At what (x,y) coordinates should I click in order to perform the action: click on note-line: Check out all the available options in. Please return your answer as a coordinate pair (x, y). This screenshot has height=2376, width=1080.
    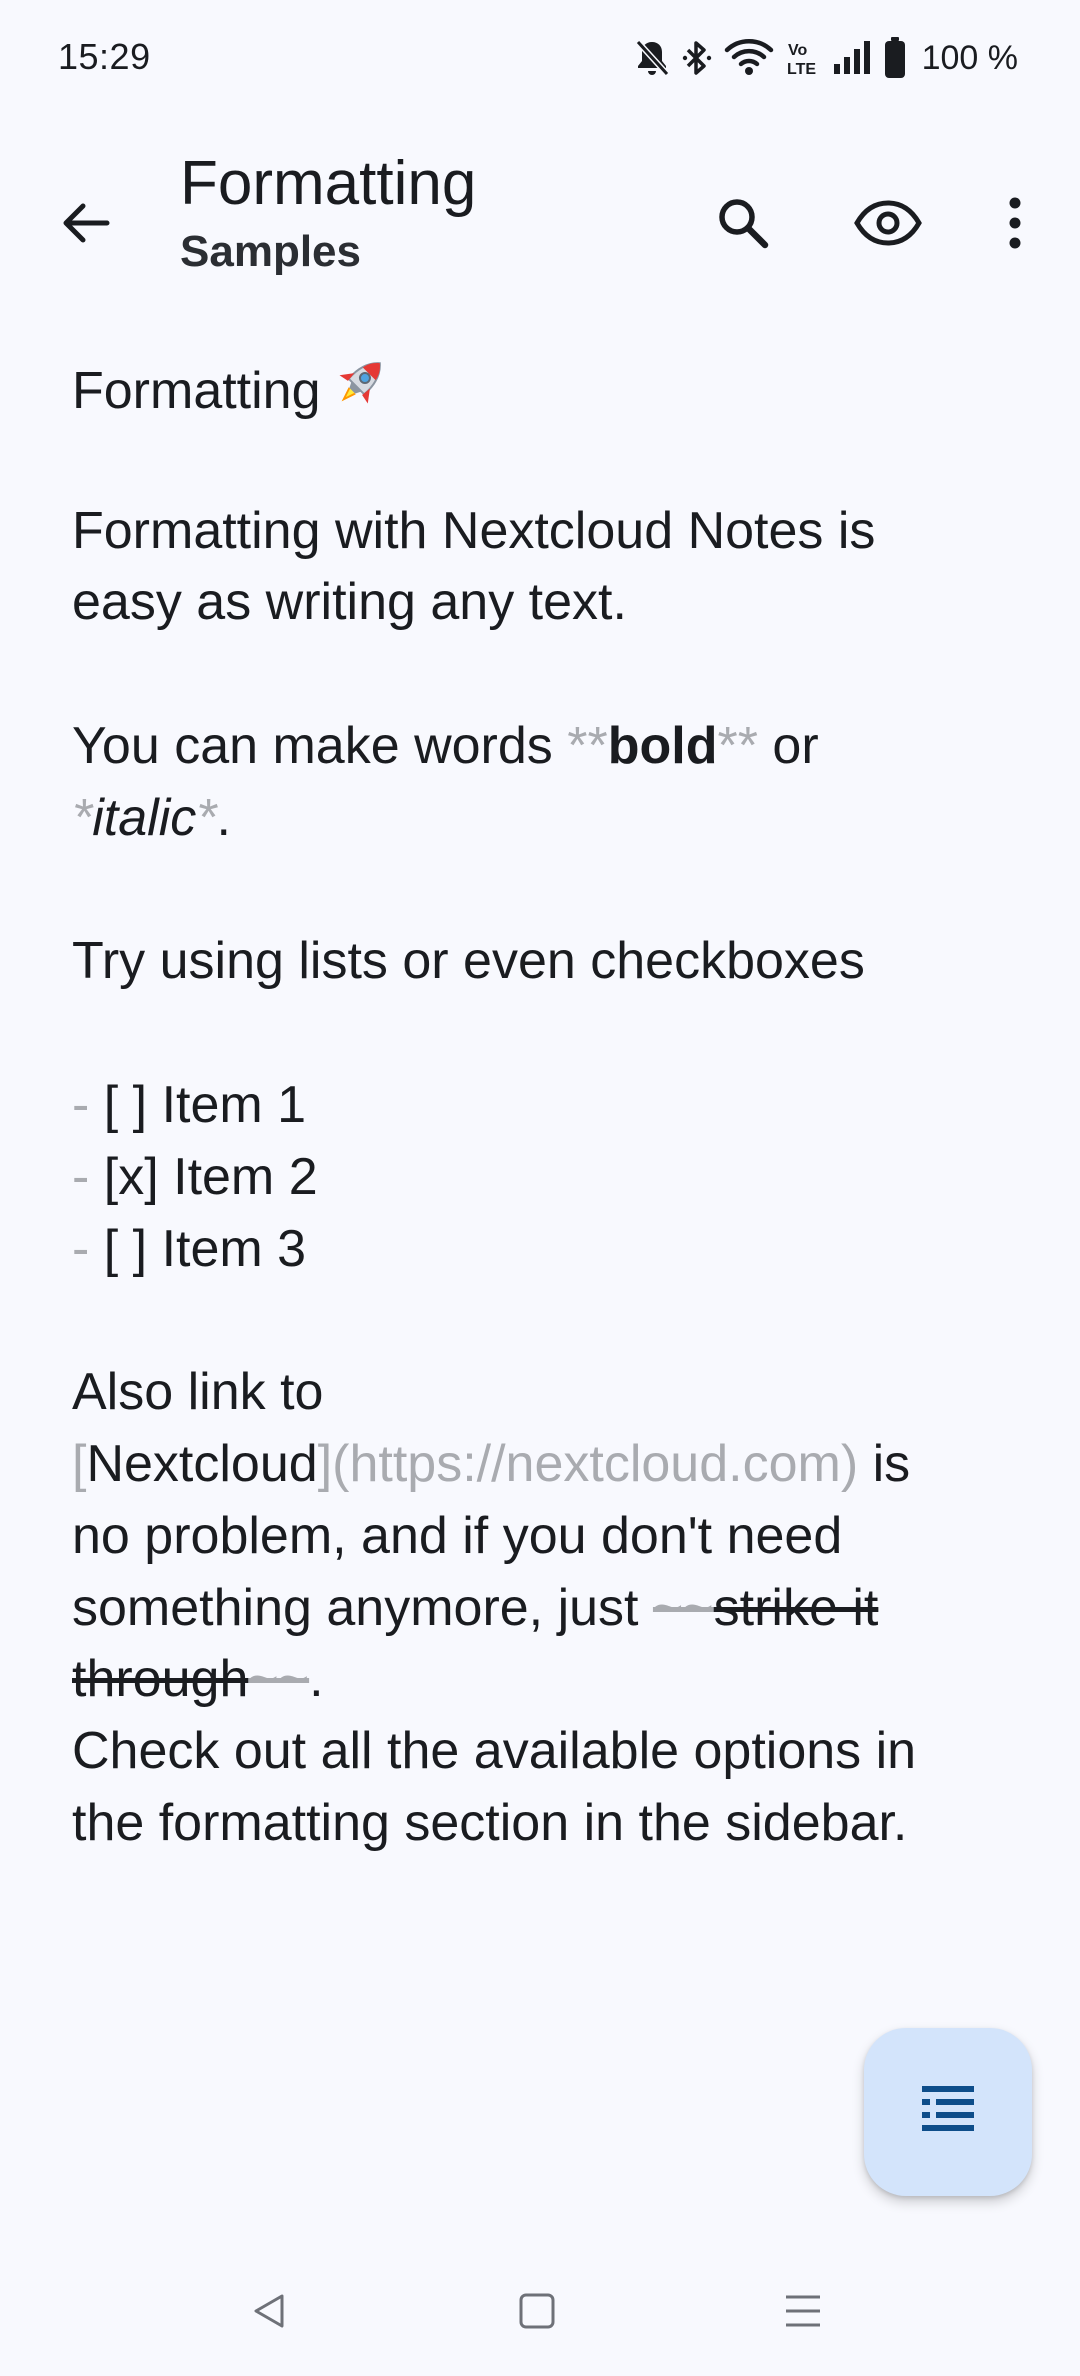
    Looking at the image, I should click on (494, 1751).